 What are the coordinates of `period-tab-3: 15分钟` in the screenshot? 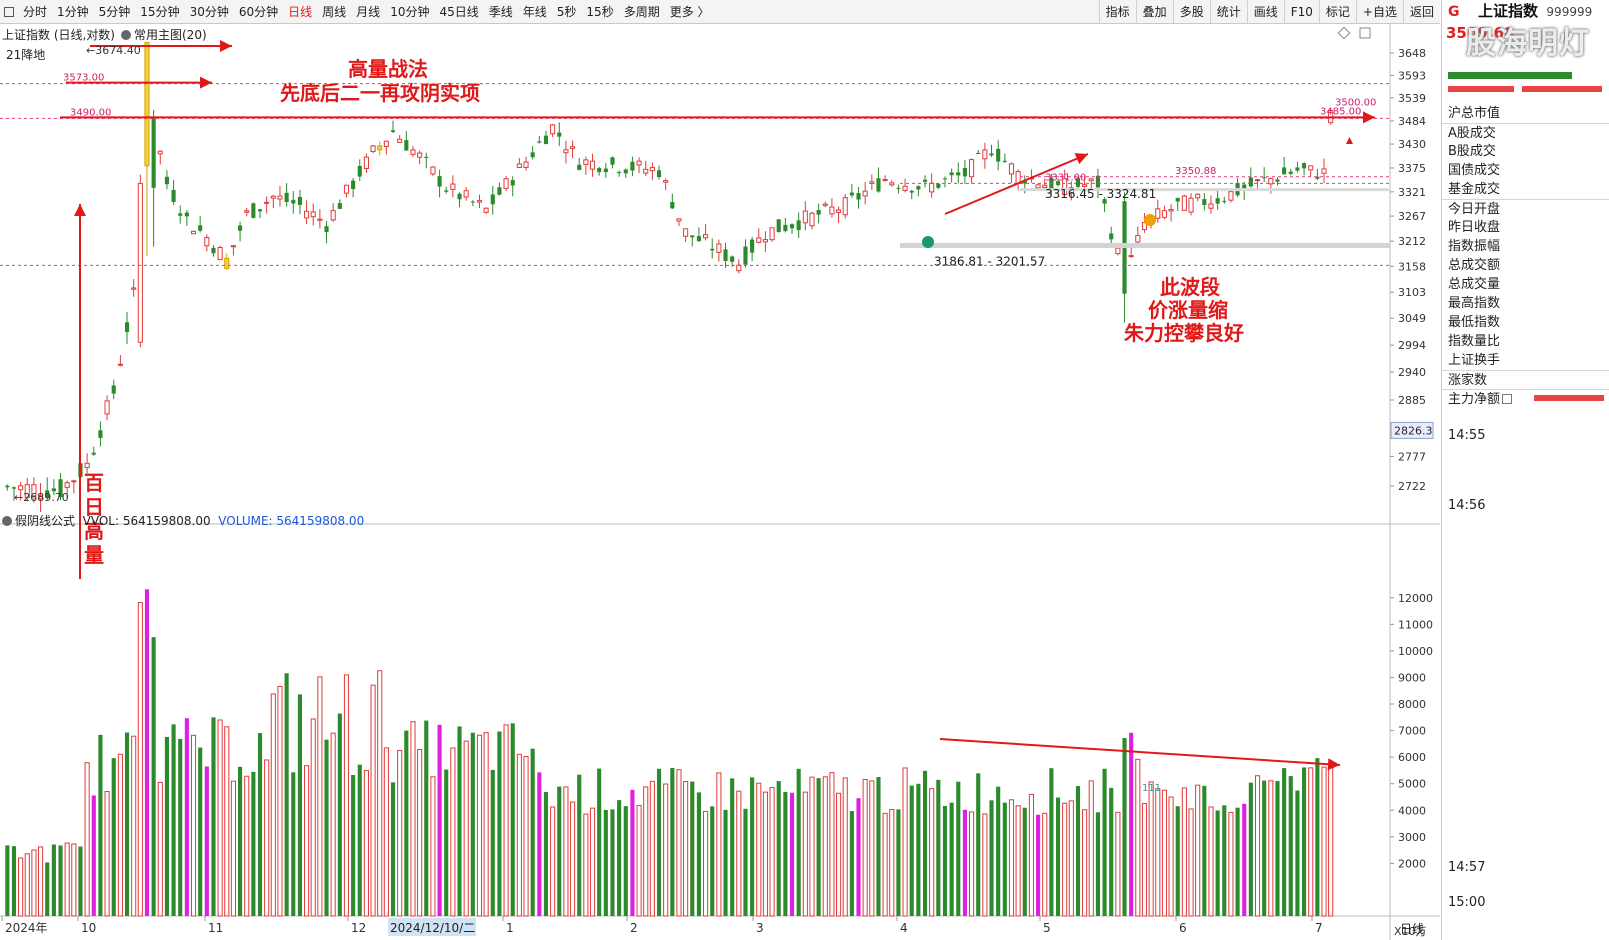 It's located at (159, 12).